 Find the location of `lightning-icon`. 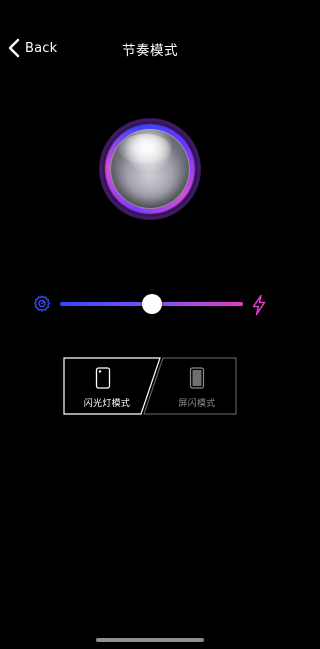

lightning-icon is located at coordinates (259, 305).